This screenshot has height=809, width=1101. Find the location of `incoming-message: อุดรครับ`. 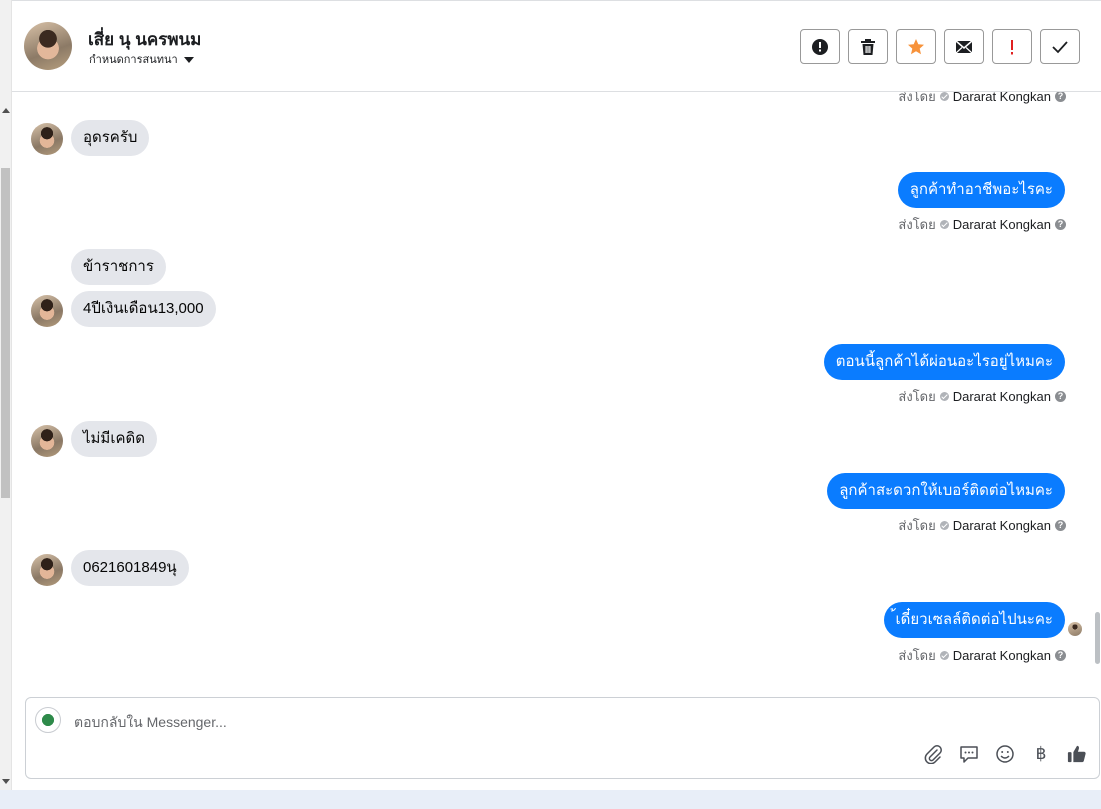

incoming-message: อุดรครับ is located at coordinates (110, 138).